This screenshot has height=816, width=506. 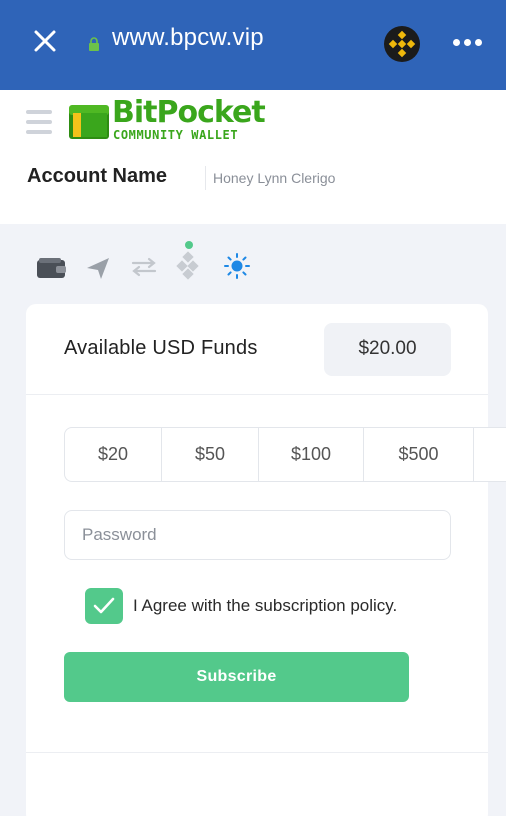 What do you see at coordinates (98, 268) in the screenshot?
I see `send-icon` at bounding box center [98, 268].